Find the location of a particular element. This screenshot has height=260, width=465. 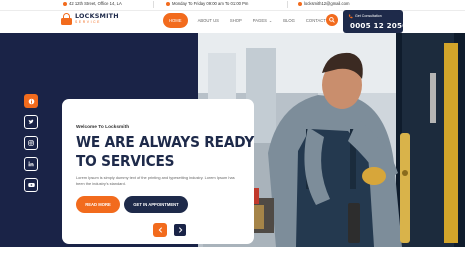

hero-headline-line2: TO SERVICES is located at coordinates (125, 161).